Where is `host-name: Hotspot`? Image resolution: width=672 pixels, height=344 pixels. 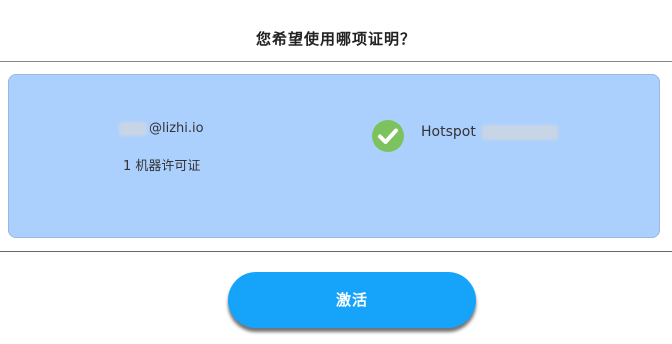
host-name: Hotspot is located at coordinates (489, 132).